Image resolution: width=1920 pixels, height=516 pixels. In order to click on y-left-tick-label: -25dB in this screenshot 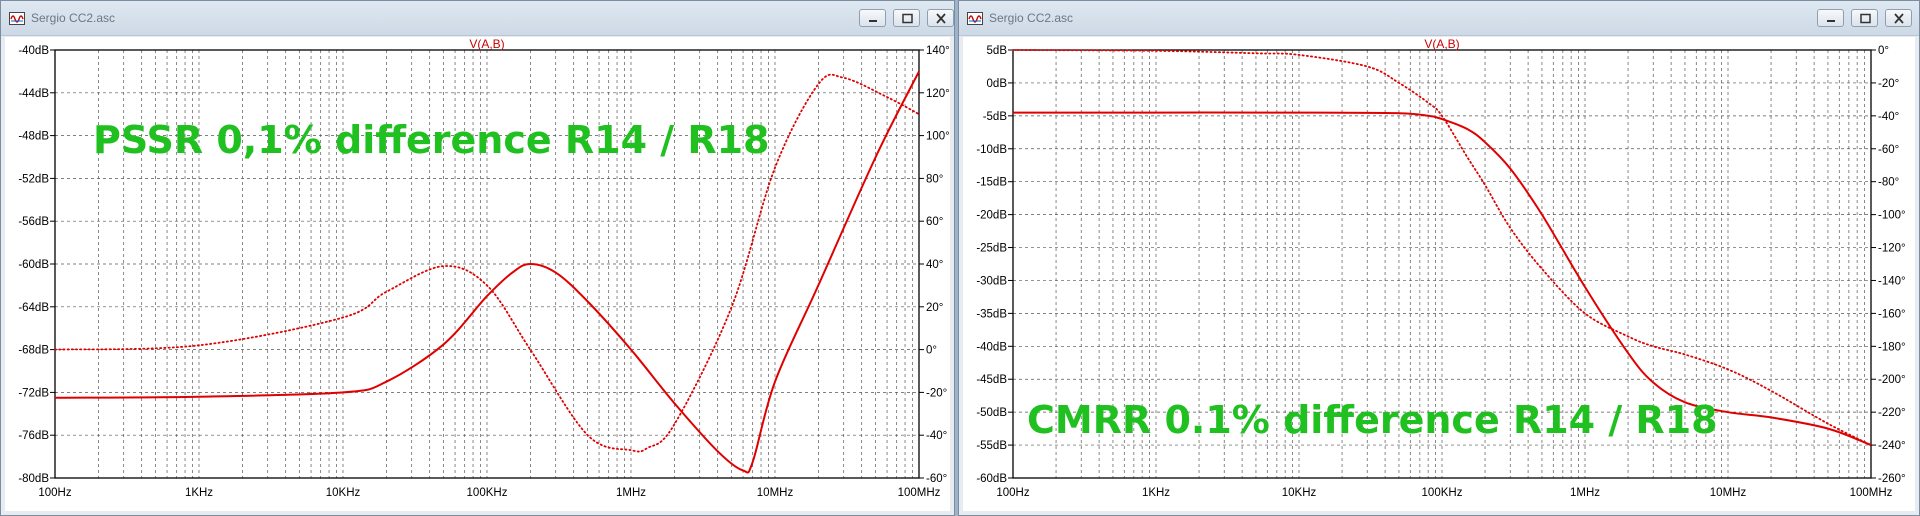, I will do `click(991, 249)`.